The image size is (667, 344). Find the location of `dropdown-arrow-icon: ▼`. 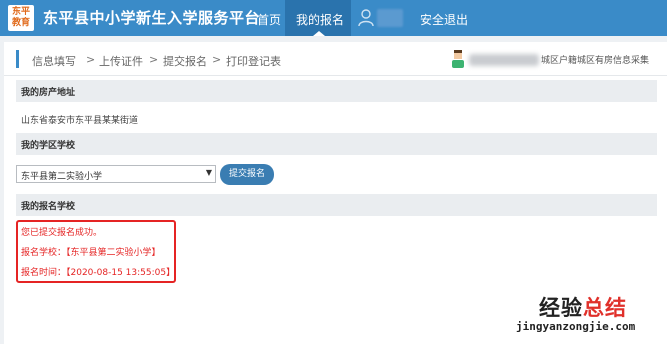

dropdown-arrow-icon: ▼ is located at coordinates (208, 172).